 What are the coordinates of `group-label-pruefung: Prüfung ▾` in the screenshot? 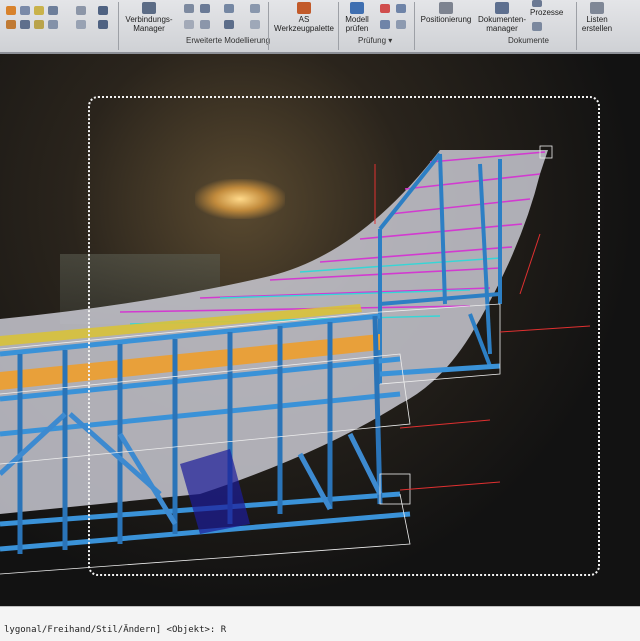 It's located at (375, 40).